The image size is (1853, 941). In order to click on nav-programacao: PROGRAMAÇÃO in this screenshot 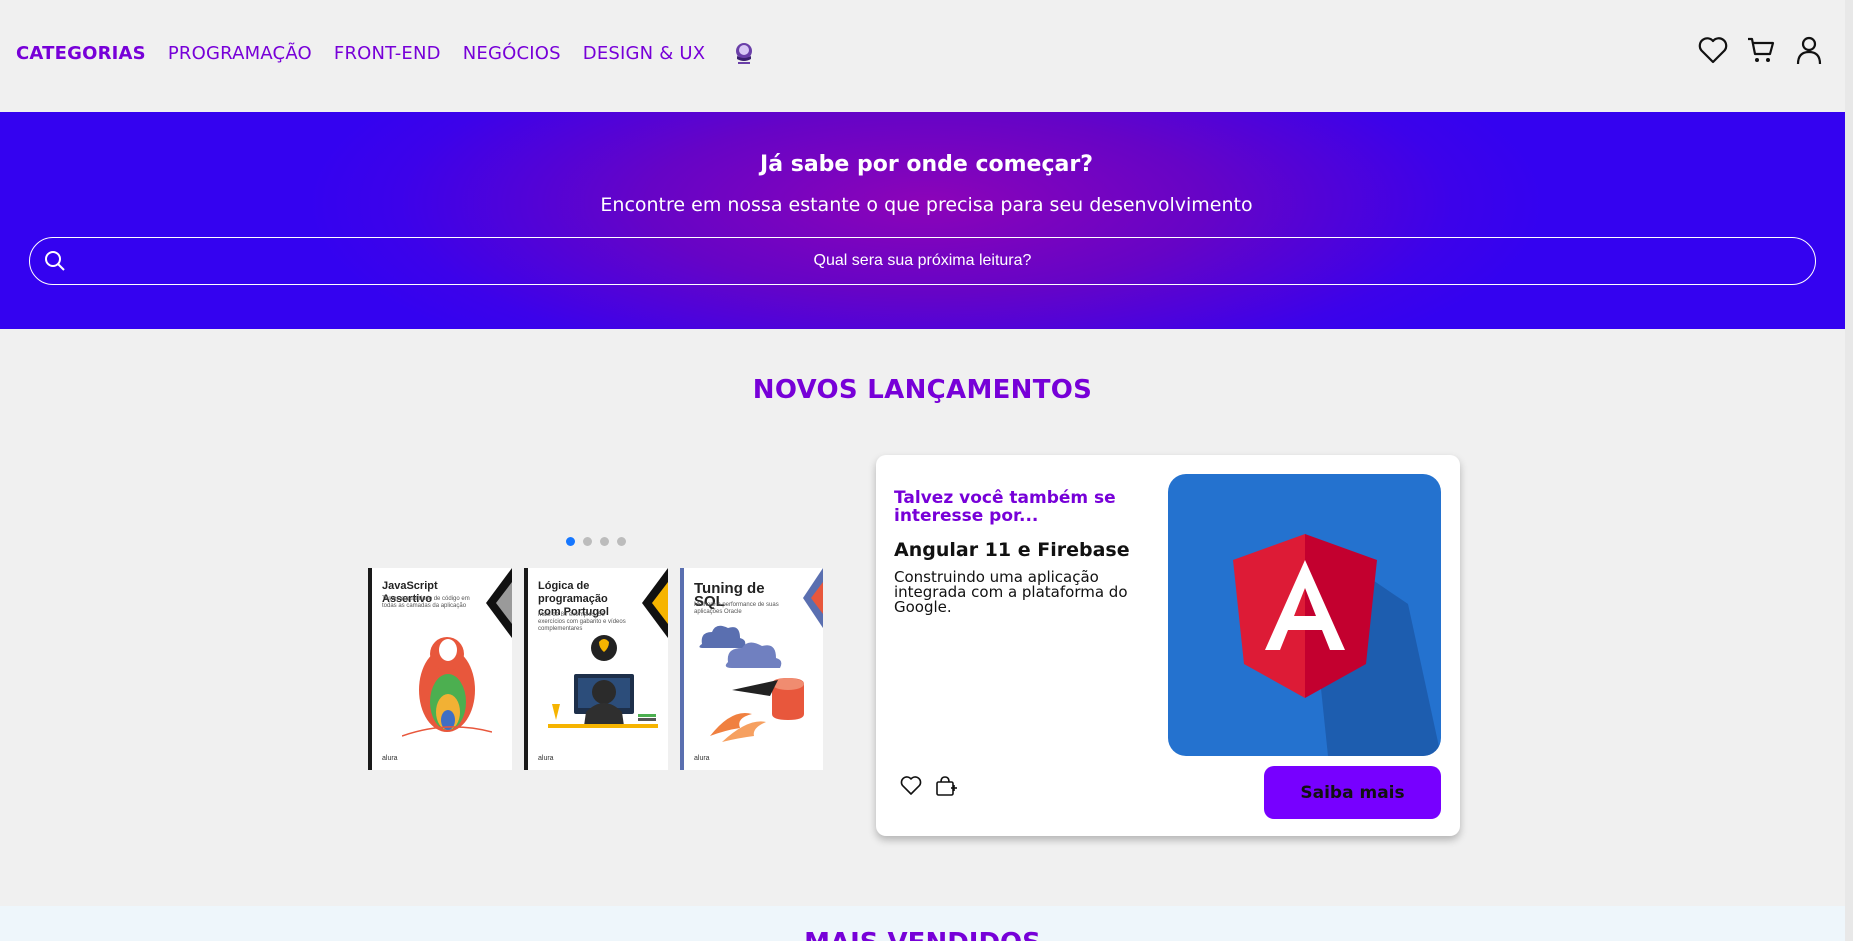, I will do `click(240, 53)`.